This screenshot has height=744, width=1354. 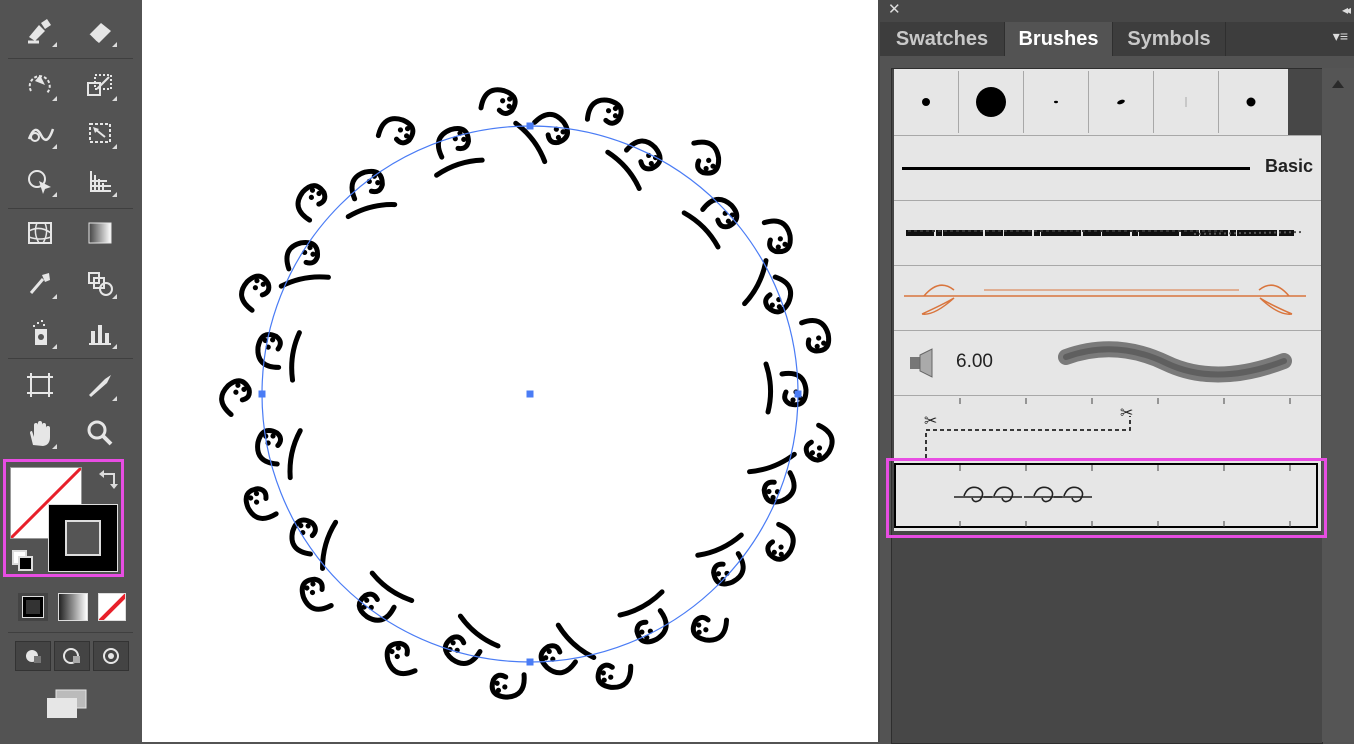 I want to click on tab-brushes: Brushes, so click(x=1059, y=39).